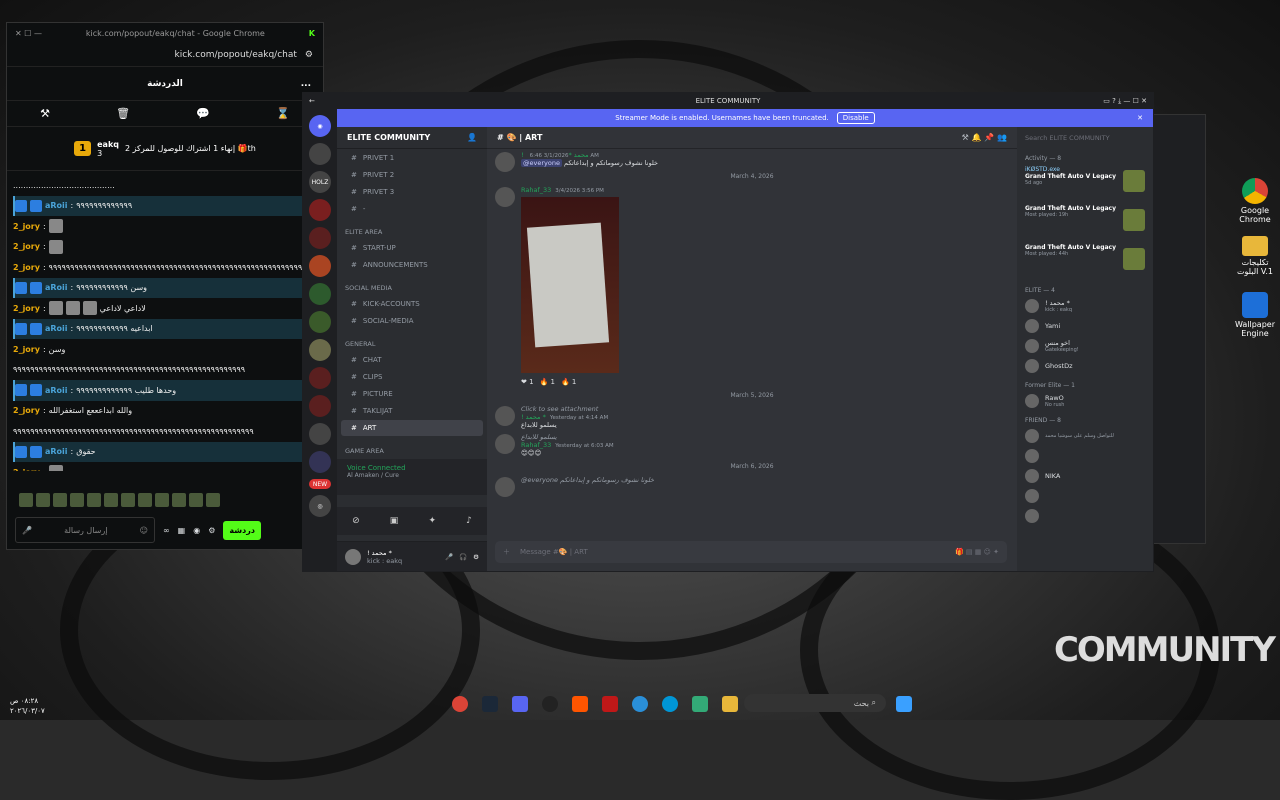 The image size is (1280, 800). I want to click on chat-input: 🎤 إرسال رسالة ☺, so click(85, 530).